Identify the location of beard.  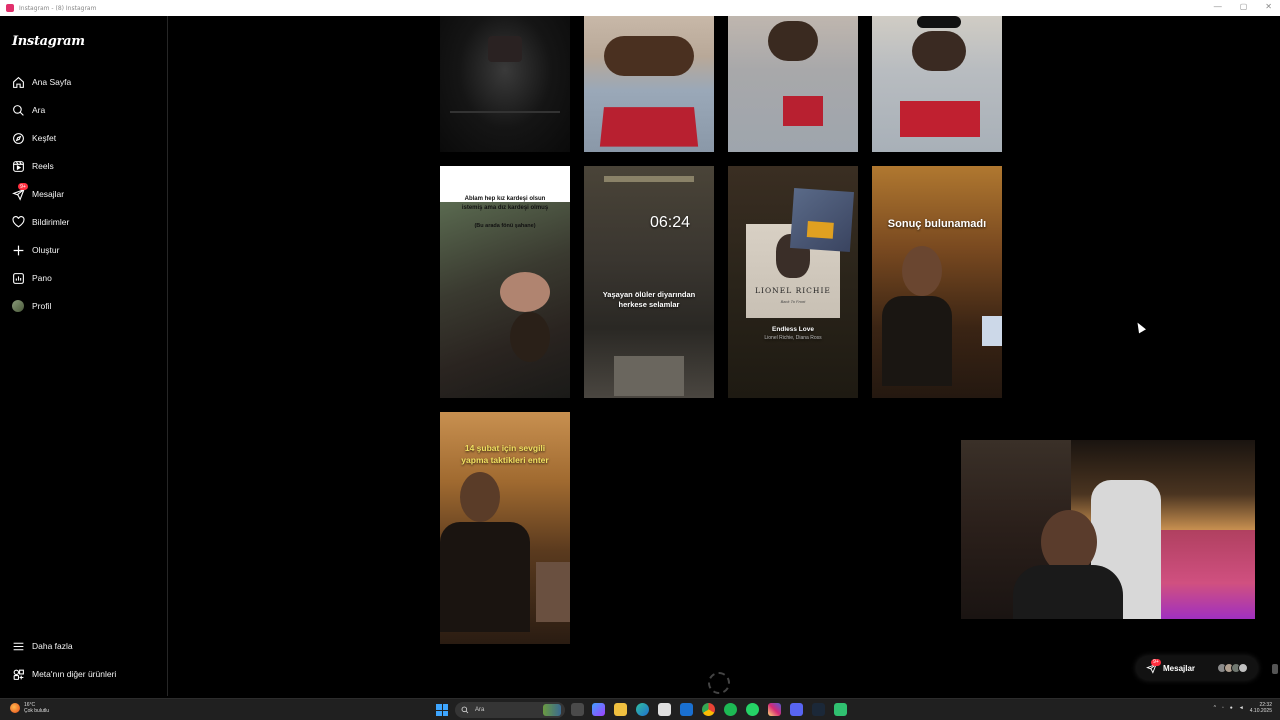
(530, 337).